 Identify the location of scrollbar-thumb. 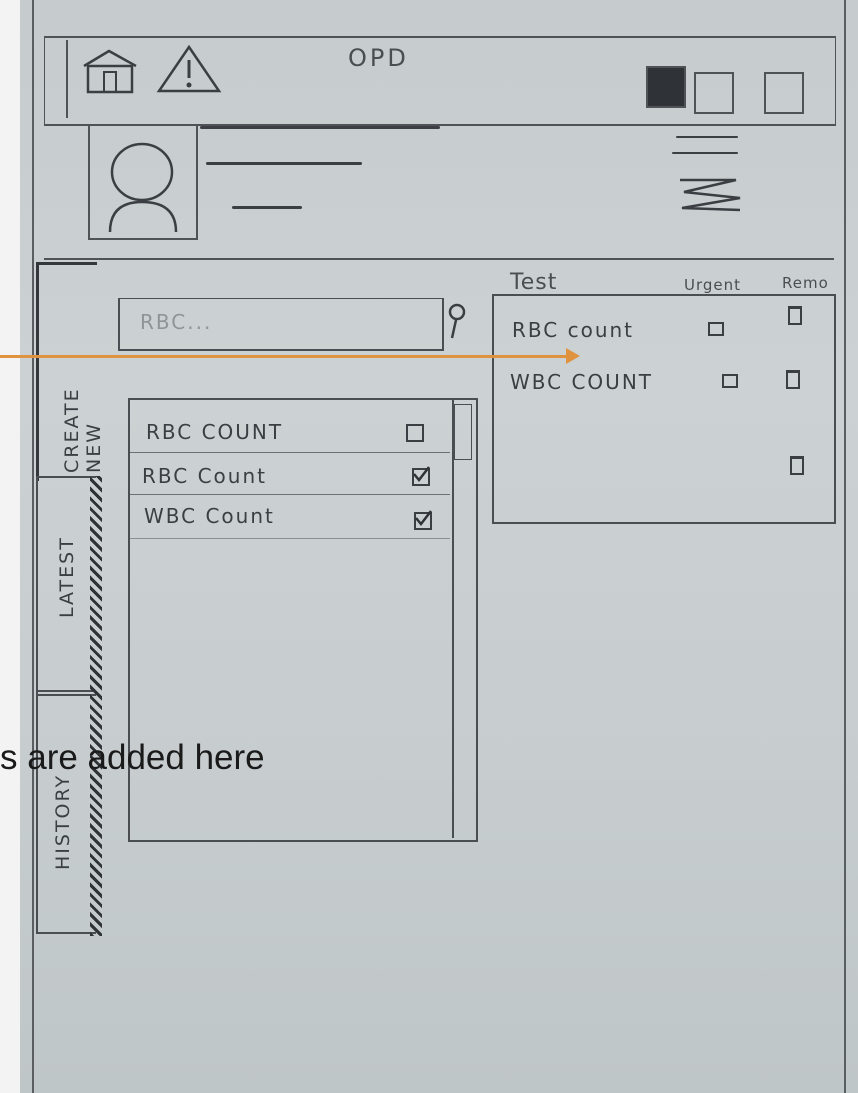
(463, 432).